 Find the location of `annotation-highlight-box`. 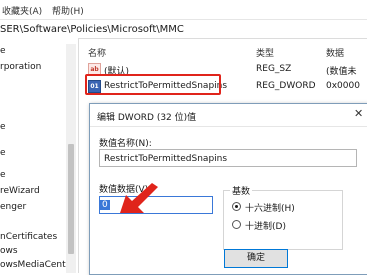

annotation-highlight-box is located at coordinates (153, 84).